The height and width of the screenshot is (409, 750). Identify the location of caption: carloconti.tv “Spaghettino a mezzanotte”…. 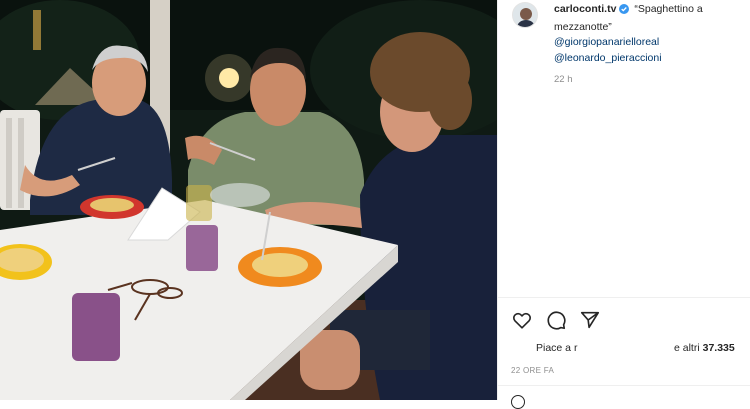
(652, 34).